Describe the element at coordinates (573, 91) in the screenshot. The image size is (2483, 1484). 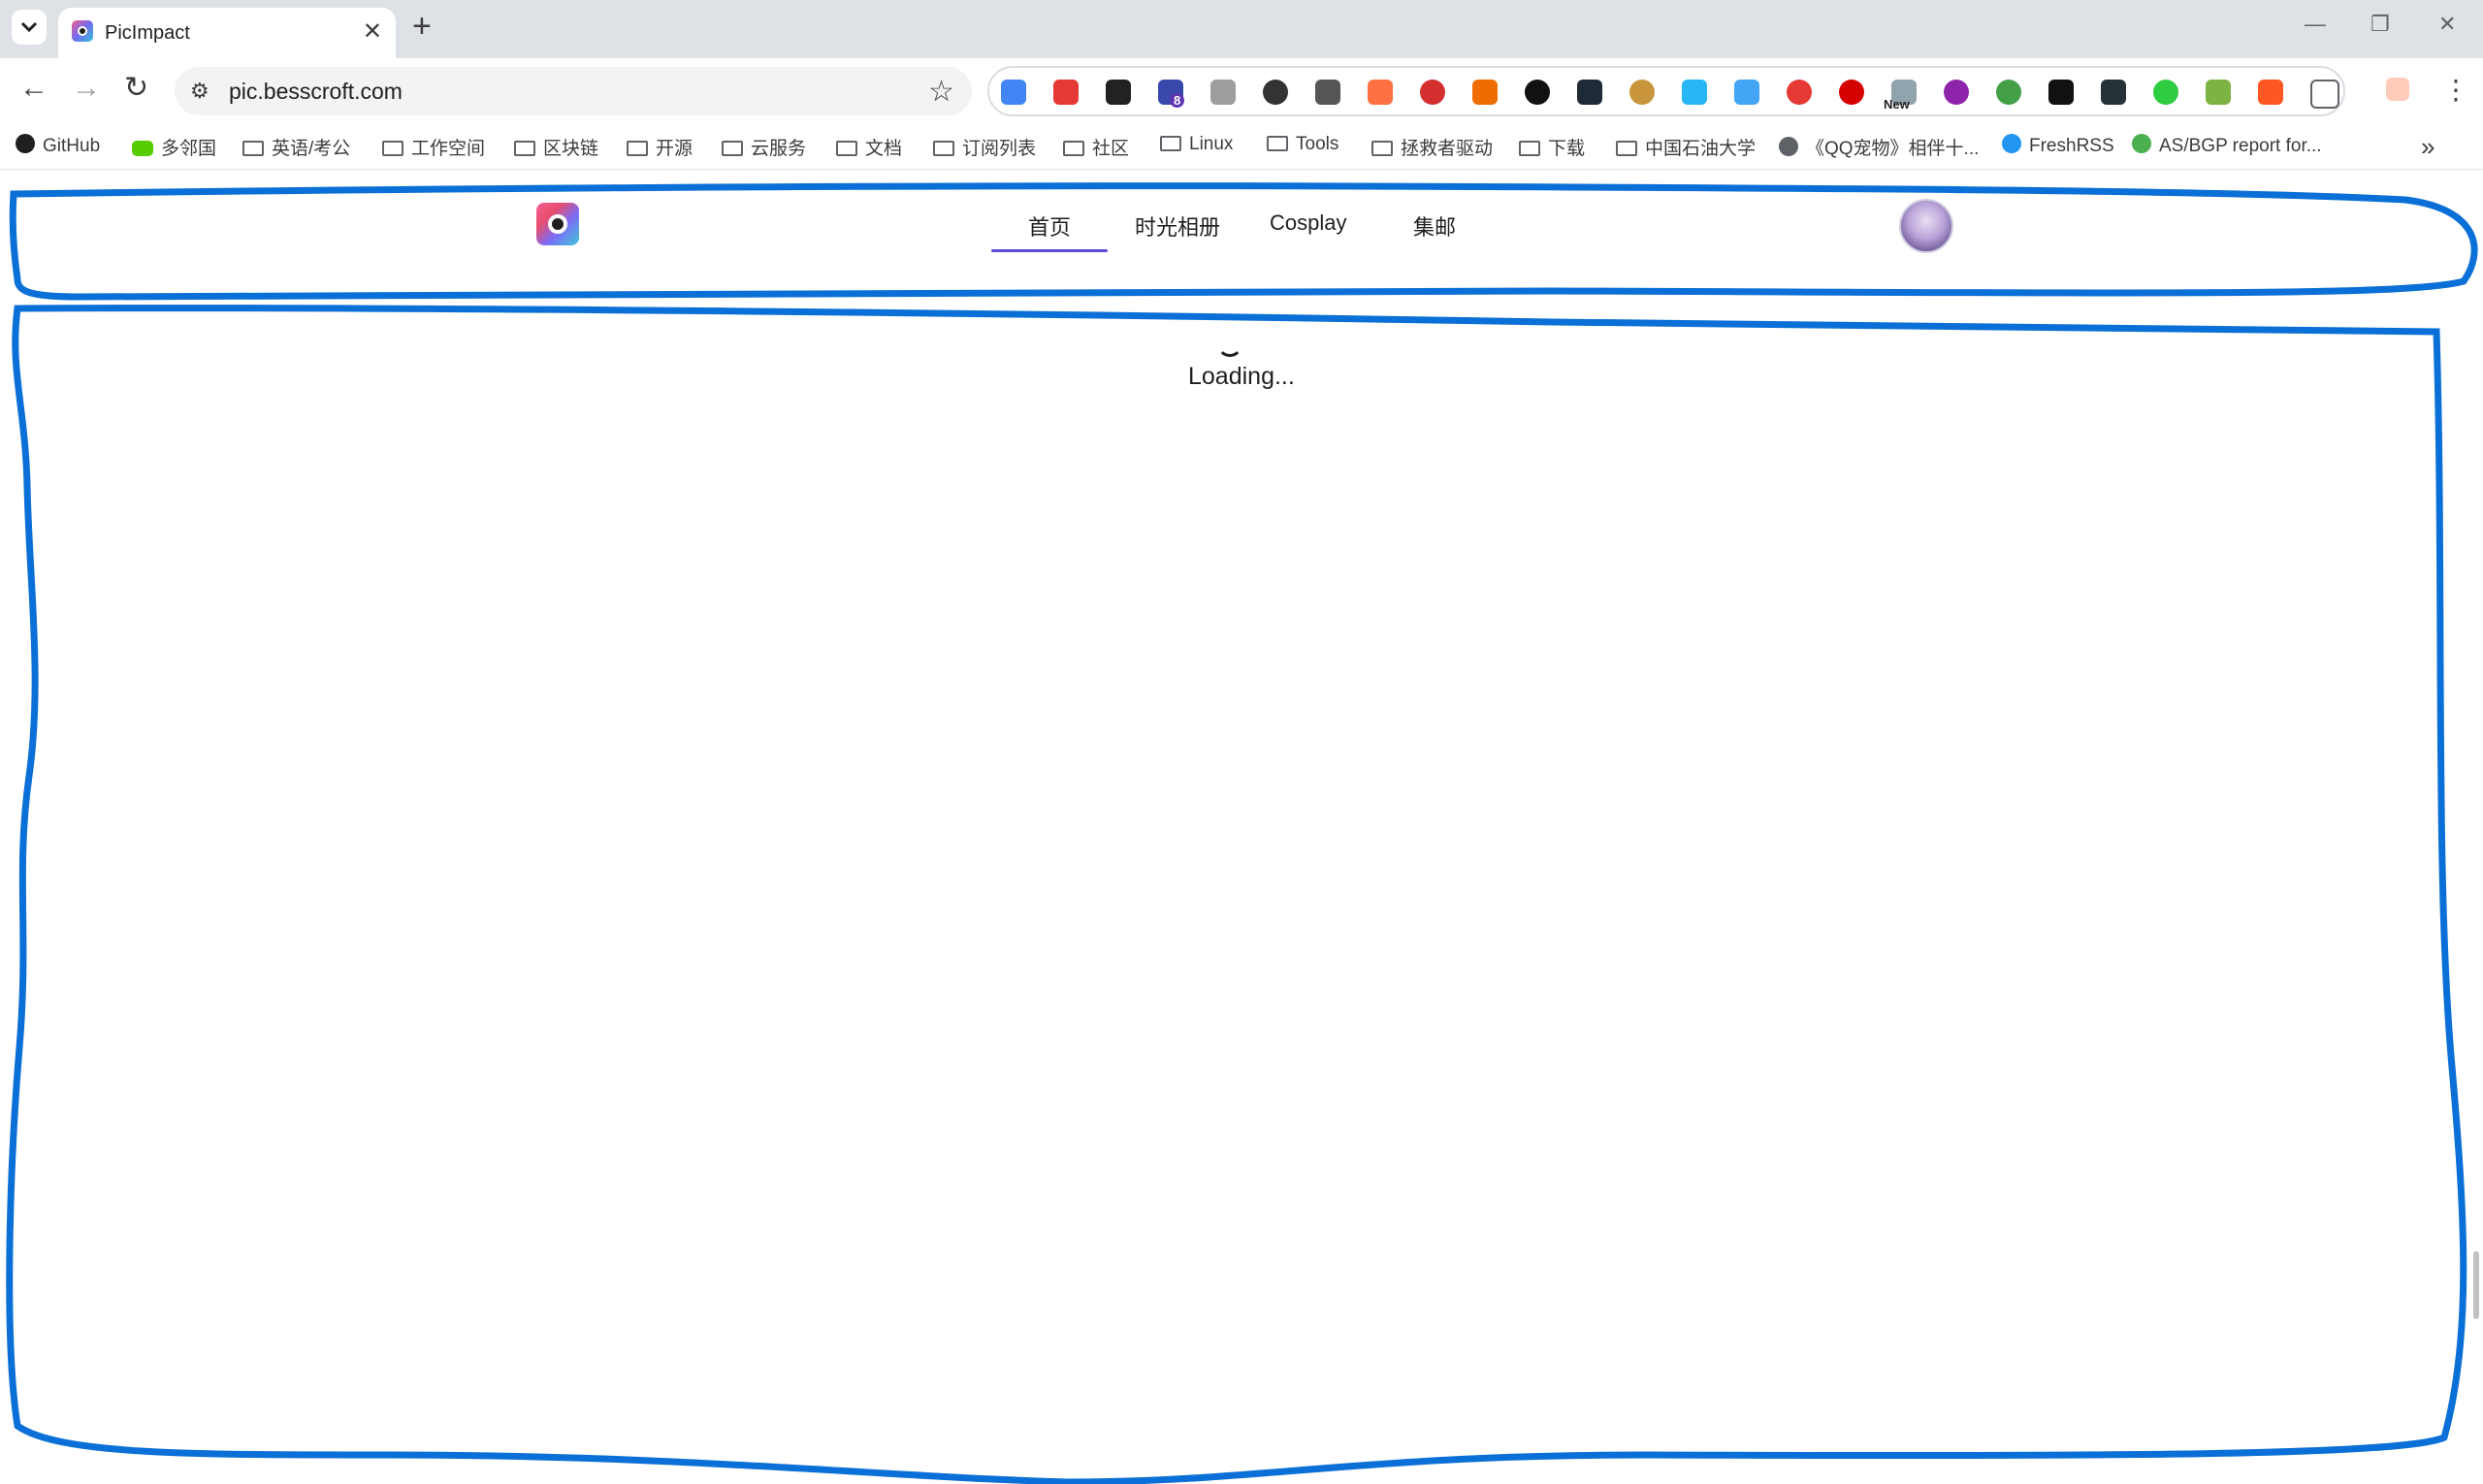
I see `address-bar: ⚙ pic.besscroft.com ☆` at that location.